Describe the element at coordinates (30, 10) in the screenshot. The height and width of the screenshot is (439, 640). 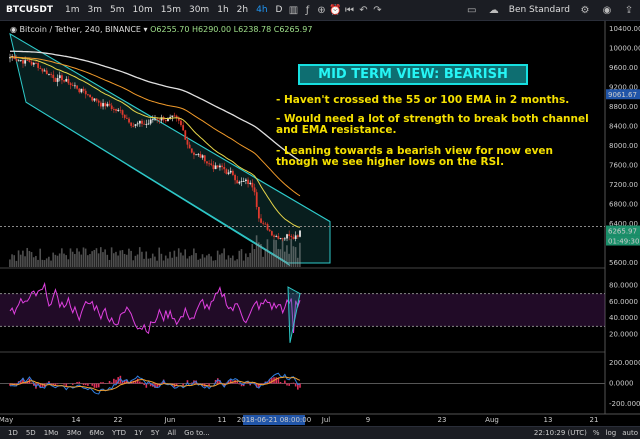
I see `symbol-field: BTCUSDT` at that location.